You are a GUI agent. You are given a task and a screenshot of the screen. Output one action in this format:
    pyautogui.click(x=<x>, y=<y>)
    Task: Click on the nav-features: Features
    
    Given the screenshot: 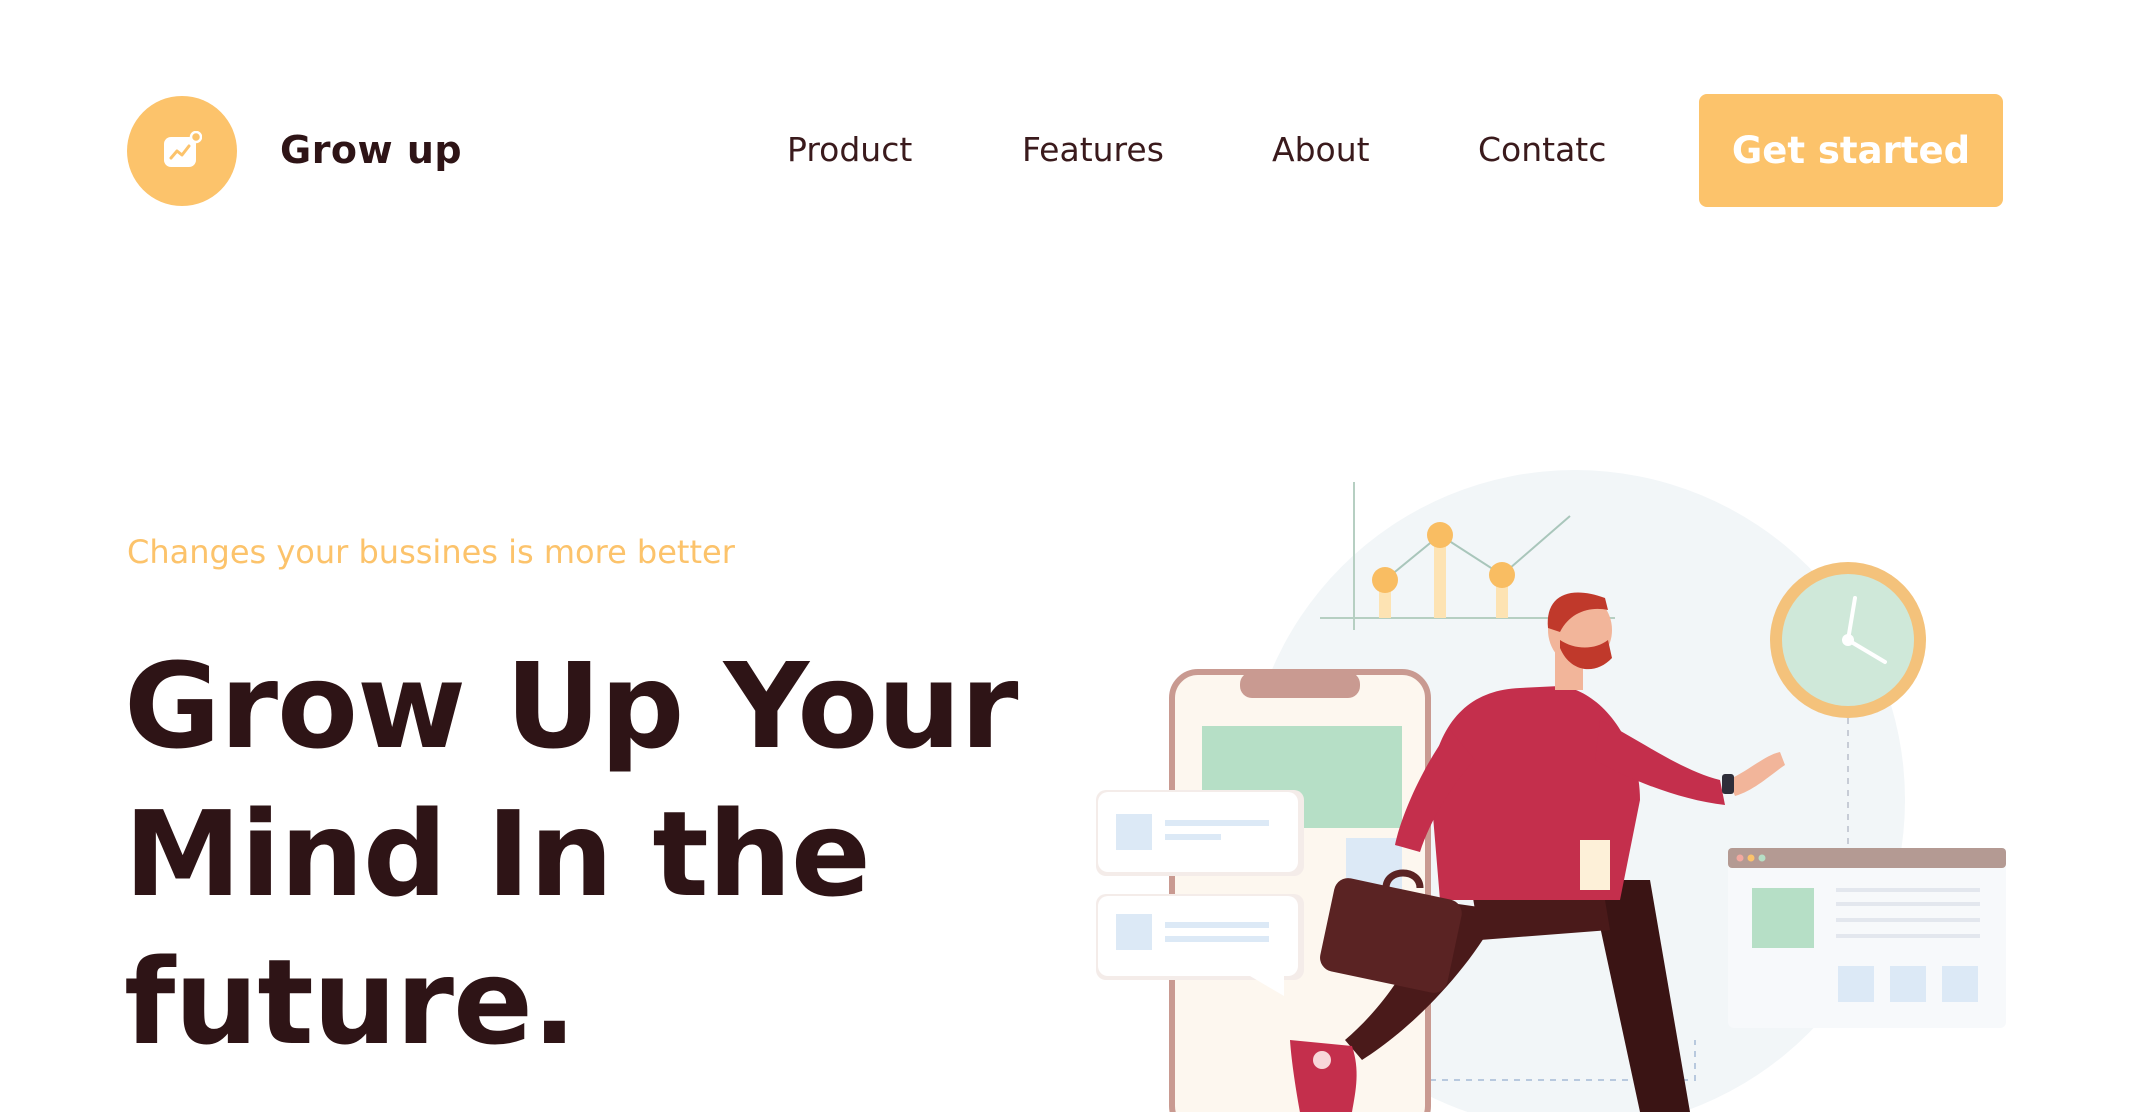 What is the action you would take?
    pyautogui.click(x=1093, y=149)
    